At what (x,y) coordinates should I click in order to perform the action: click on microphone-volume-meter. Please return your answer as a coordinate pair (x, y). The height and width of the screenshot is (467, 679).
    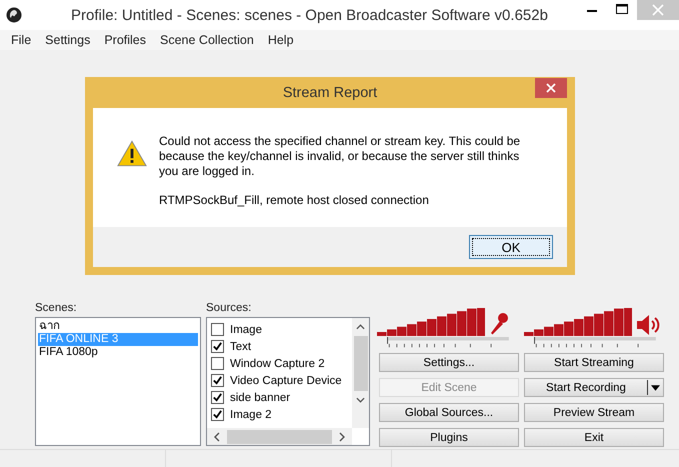
    Looking at the image, I should click on (431, 322).